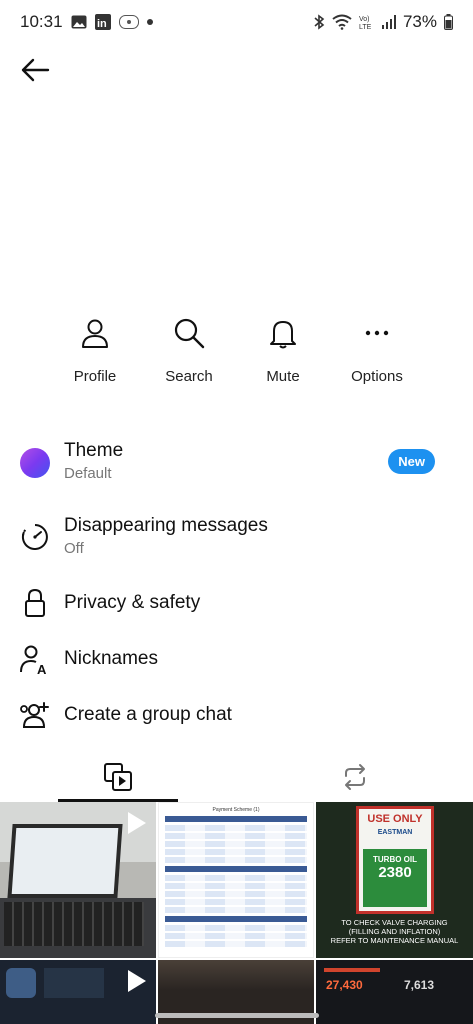 Image resolution: width=473 pixels, height=1024 pixels. I want to click on theme-subtitle: Default, so click(88, 473).